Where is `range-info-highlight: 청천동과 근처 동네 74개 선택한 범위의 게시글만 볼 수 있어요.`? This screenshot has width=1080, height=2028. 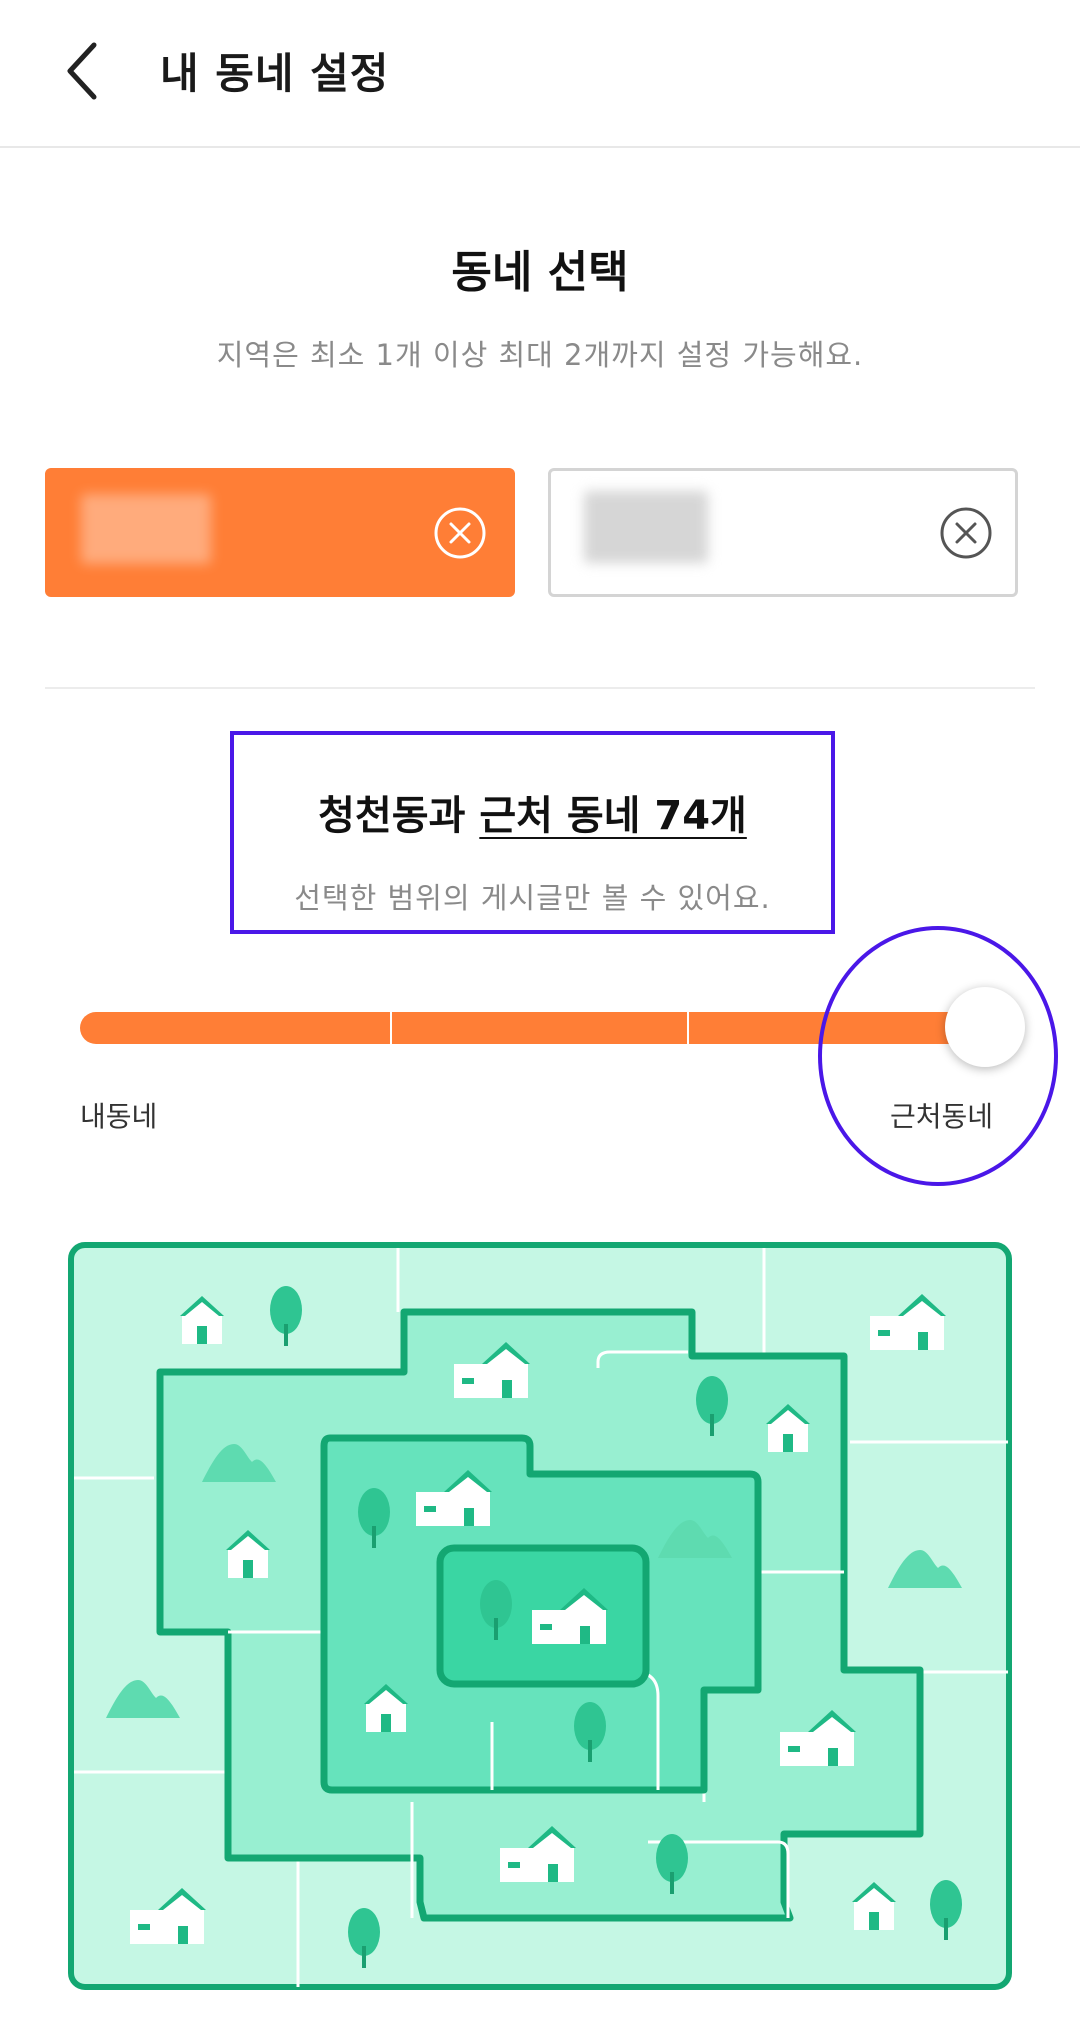
range-info-highlight: 청천동과 근처 동네 74개 선택한 범위의 게시글만 볼 수 있어요. is located at coordinates (532, 832).